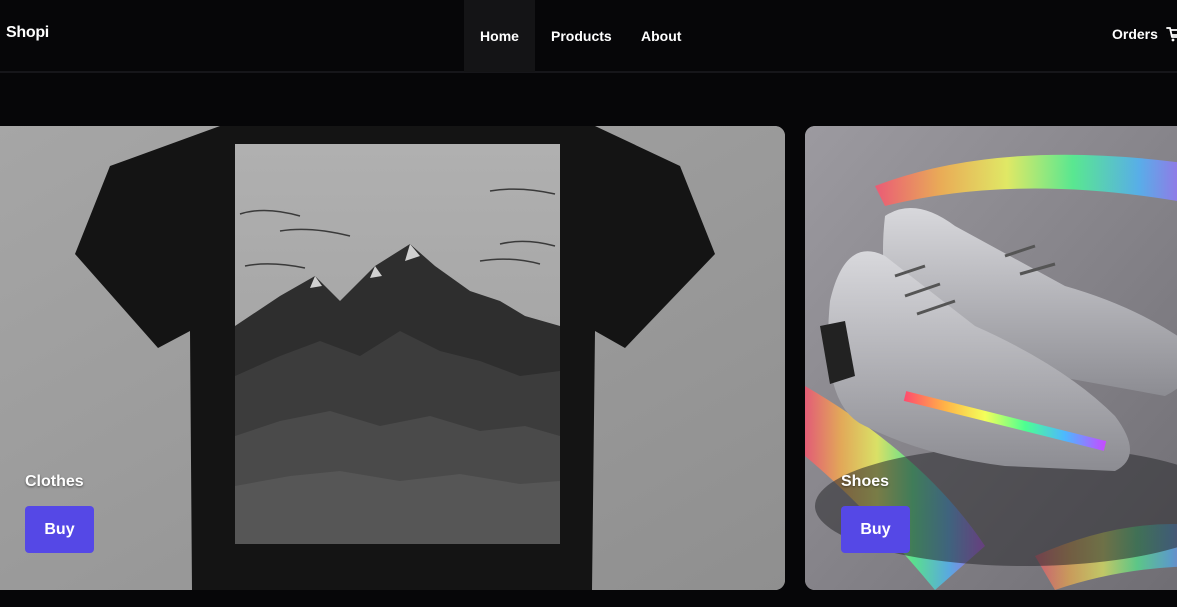  I want to click on nav-links: Home Products About, so click(584, 36).